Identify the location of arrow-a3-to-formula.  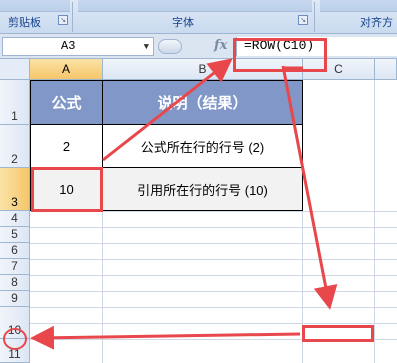
(167, 110).